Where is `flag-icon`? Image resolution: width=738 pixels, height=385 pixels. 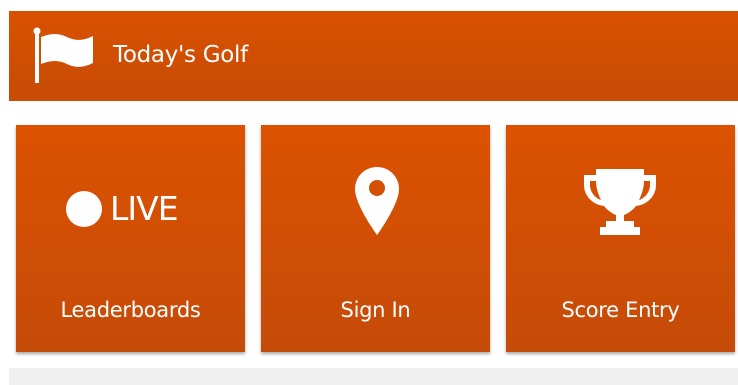 flag-icon is located at coordinates (63, 55).